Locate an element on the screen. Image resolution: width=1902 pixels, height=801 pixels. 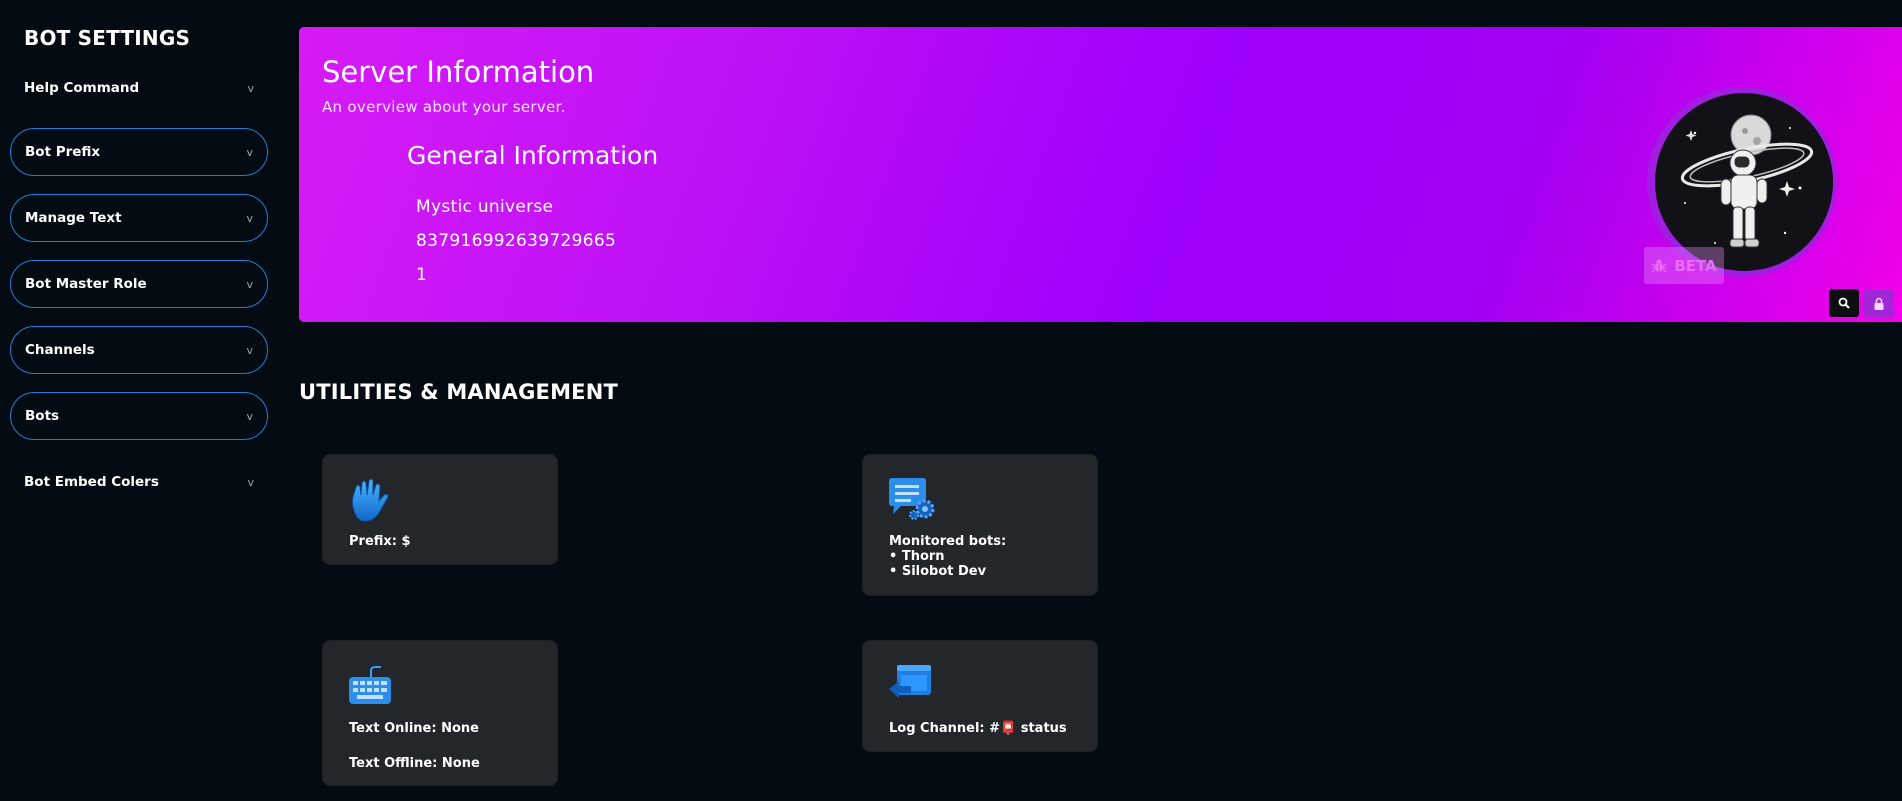
waving-hand-icon is located at coordinates (370, 500).